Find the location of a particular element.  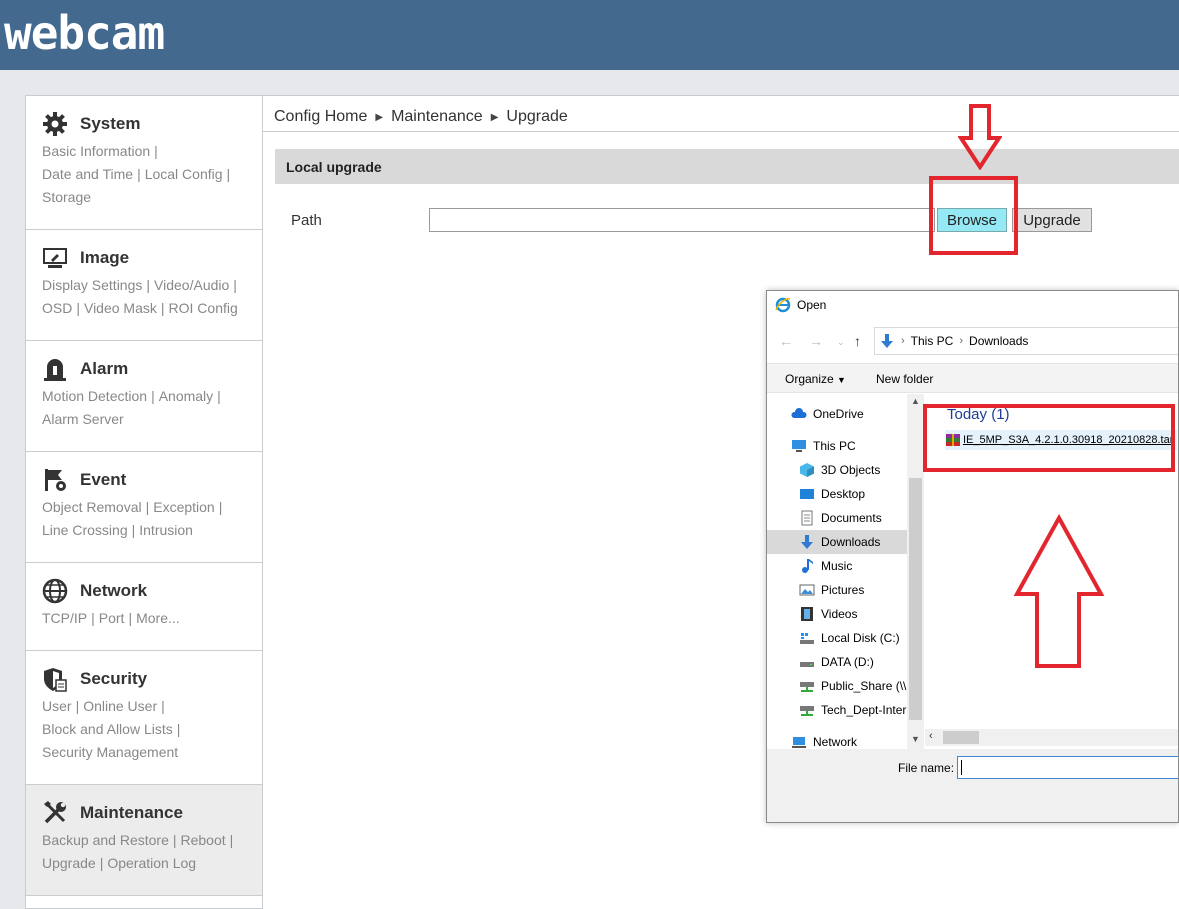

address-this-pc: This PC is located at coordinates (932, 341).